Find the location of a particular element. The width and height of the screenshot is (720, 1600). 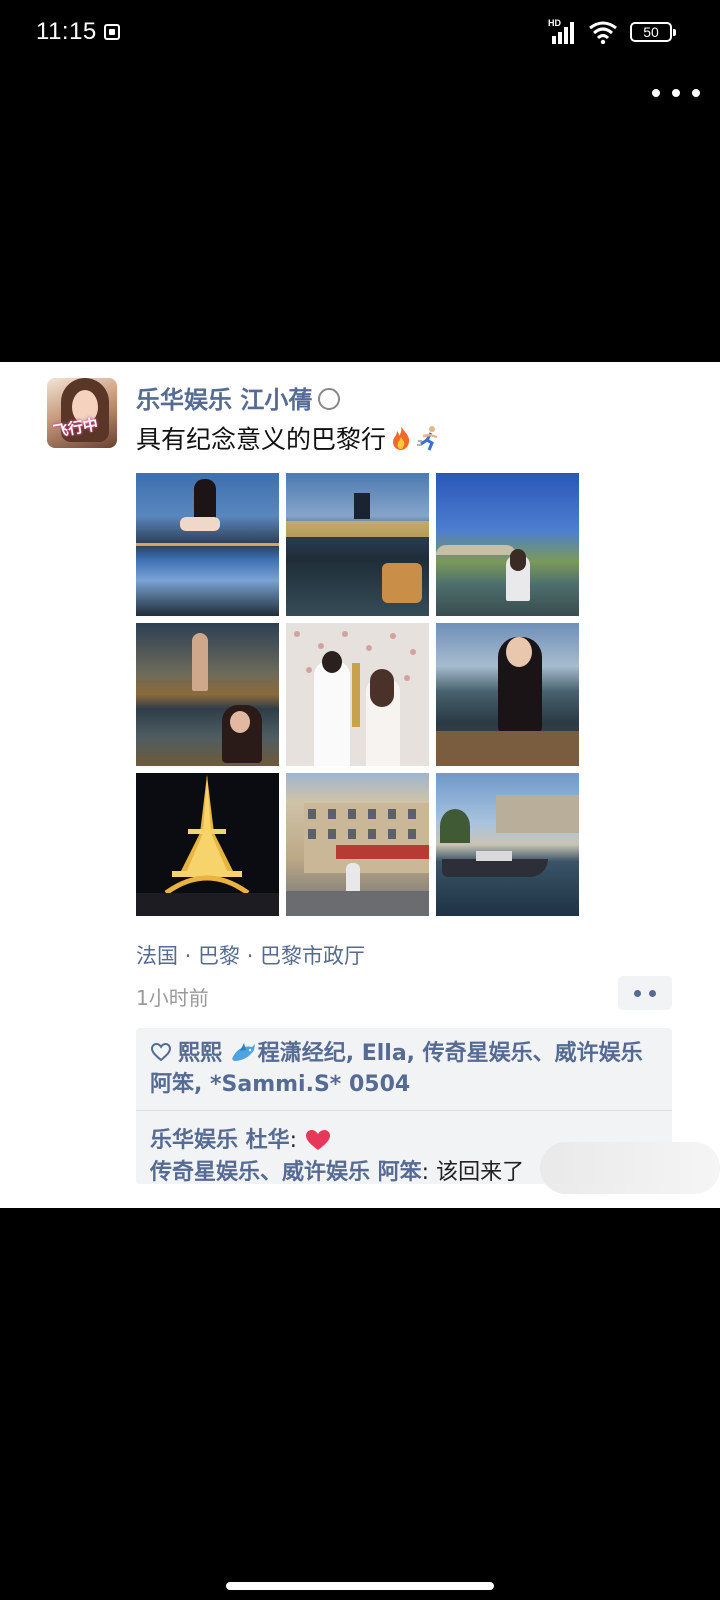

comment-author: 传奇星娱乐、威许娱乐 阿笨 is located at coordinates (286, 1172).